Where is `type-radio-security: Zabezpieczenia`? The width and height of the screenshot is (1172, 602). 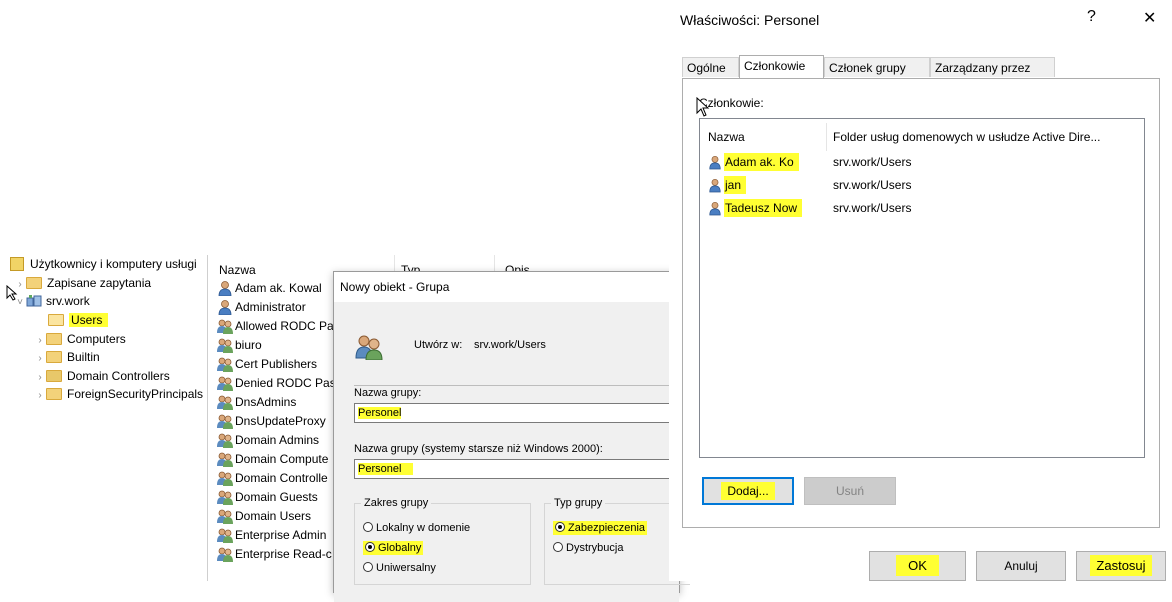 type-radio-security: Zabezpieczenia is located at coordinates (600, 528).